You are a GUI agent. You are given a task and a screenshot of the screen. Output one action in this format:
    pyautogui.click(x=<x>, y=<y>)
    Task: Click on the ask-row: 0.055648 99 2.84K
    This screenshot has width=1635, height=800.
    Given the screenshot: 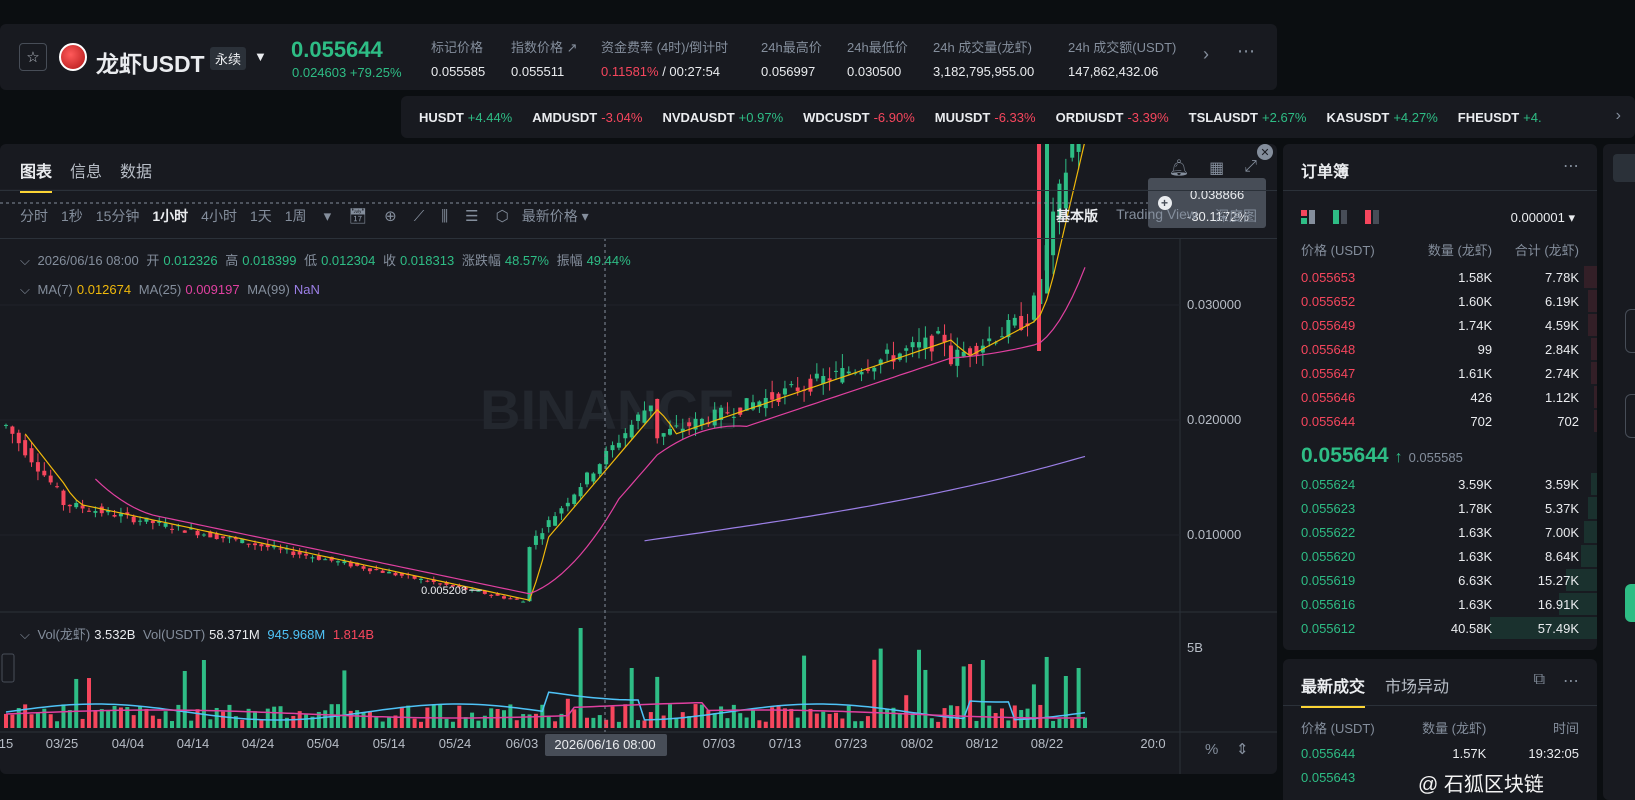 What is the action you would take?
    pyautogui.click(x=1440, y=349)
    